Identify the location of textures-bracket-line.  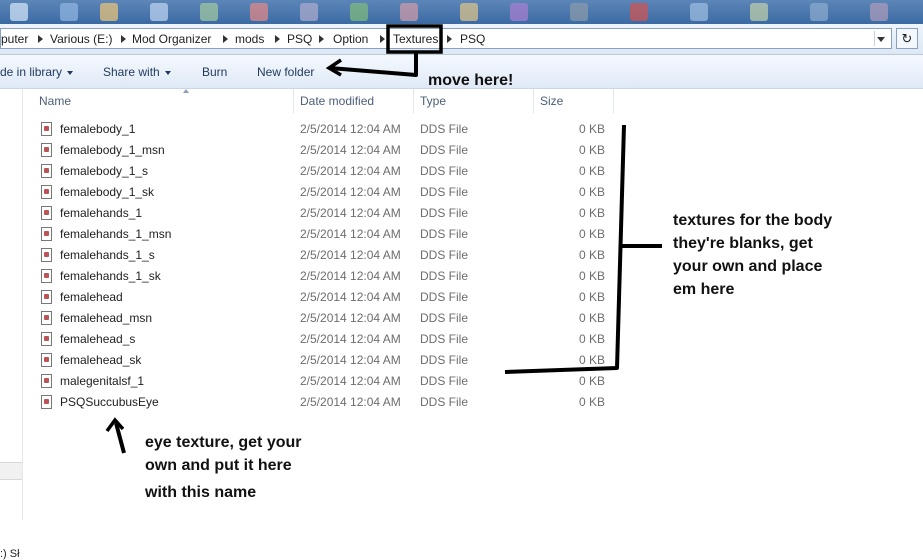
(565, 249).